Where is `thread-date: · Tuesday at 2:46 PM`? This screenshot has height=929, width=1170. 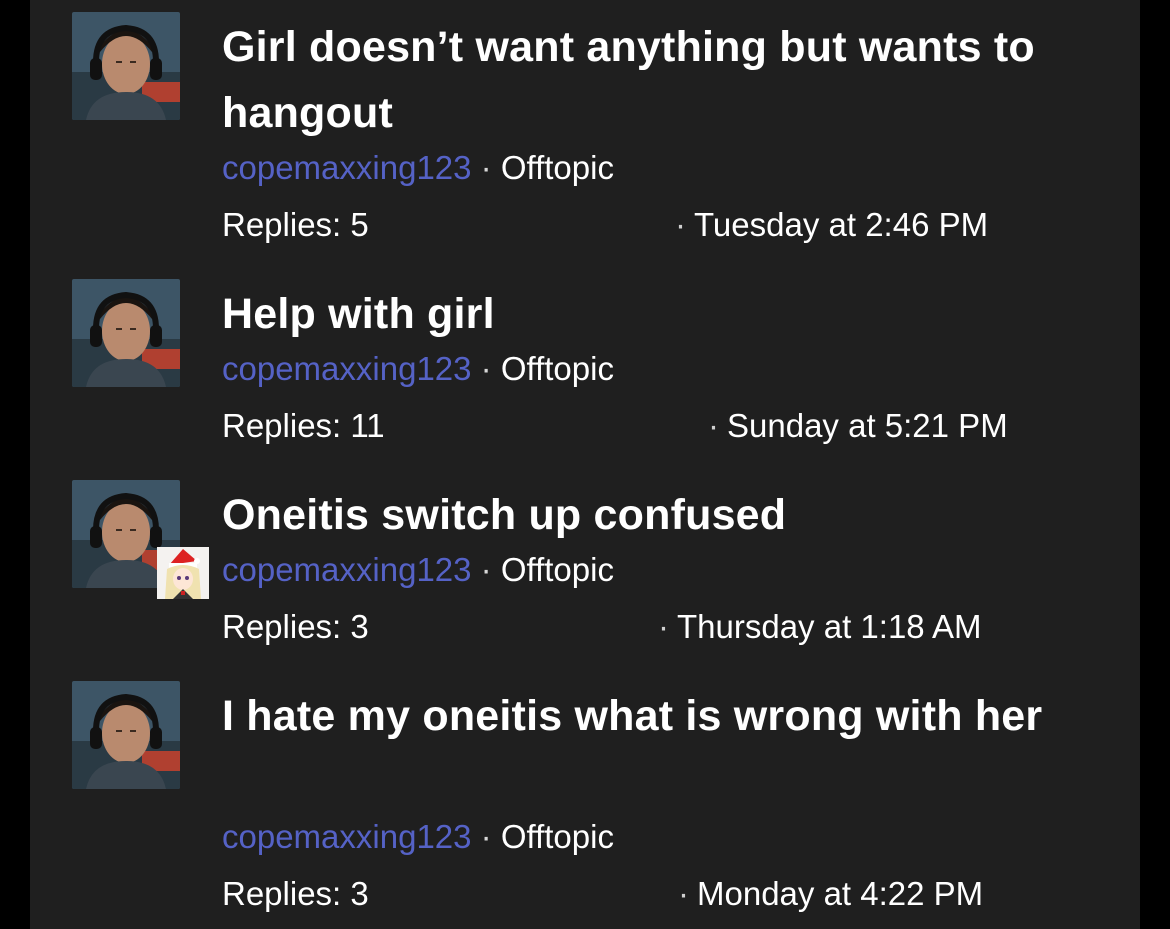 thread-date: · Tuesday at 2:46 PM is located at coordinates (831, 225).